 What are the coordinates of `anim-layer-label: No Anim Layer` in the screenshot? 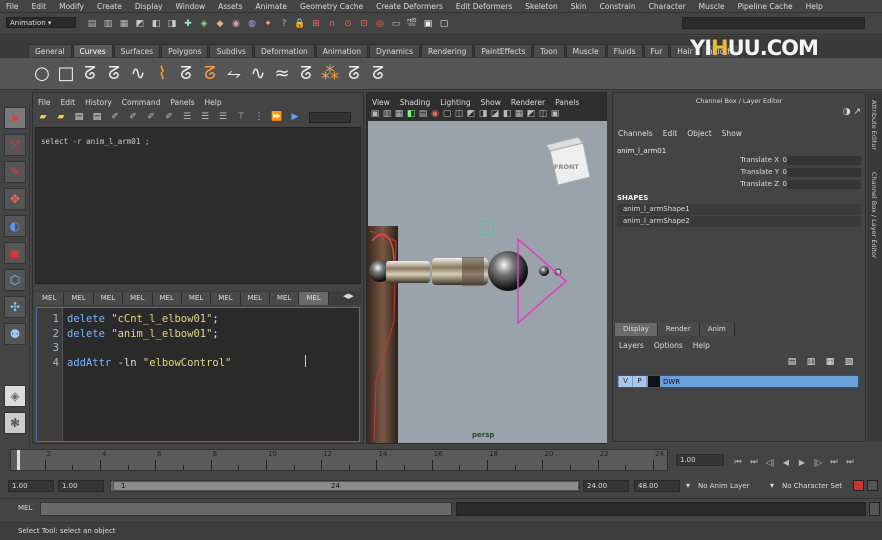 It's located at (723, 486).